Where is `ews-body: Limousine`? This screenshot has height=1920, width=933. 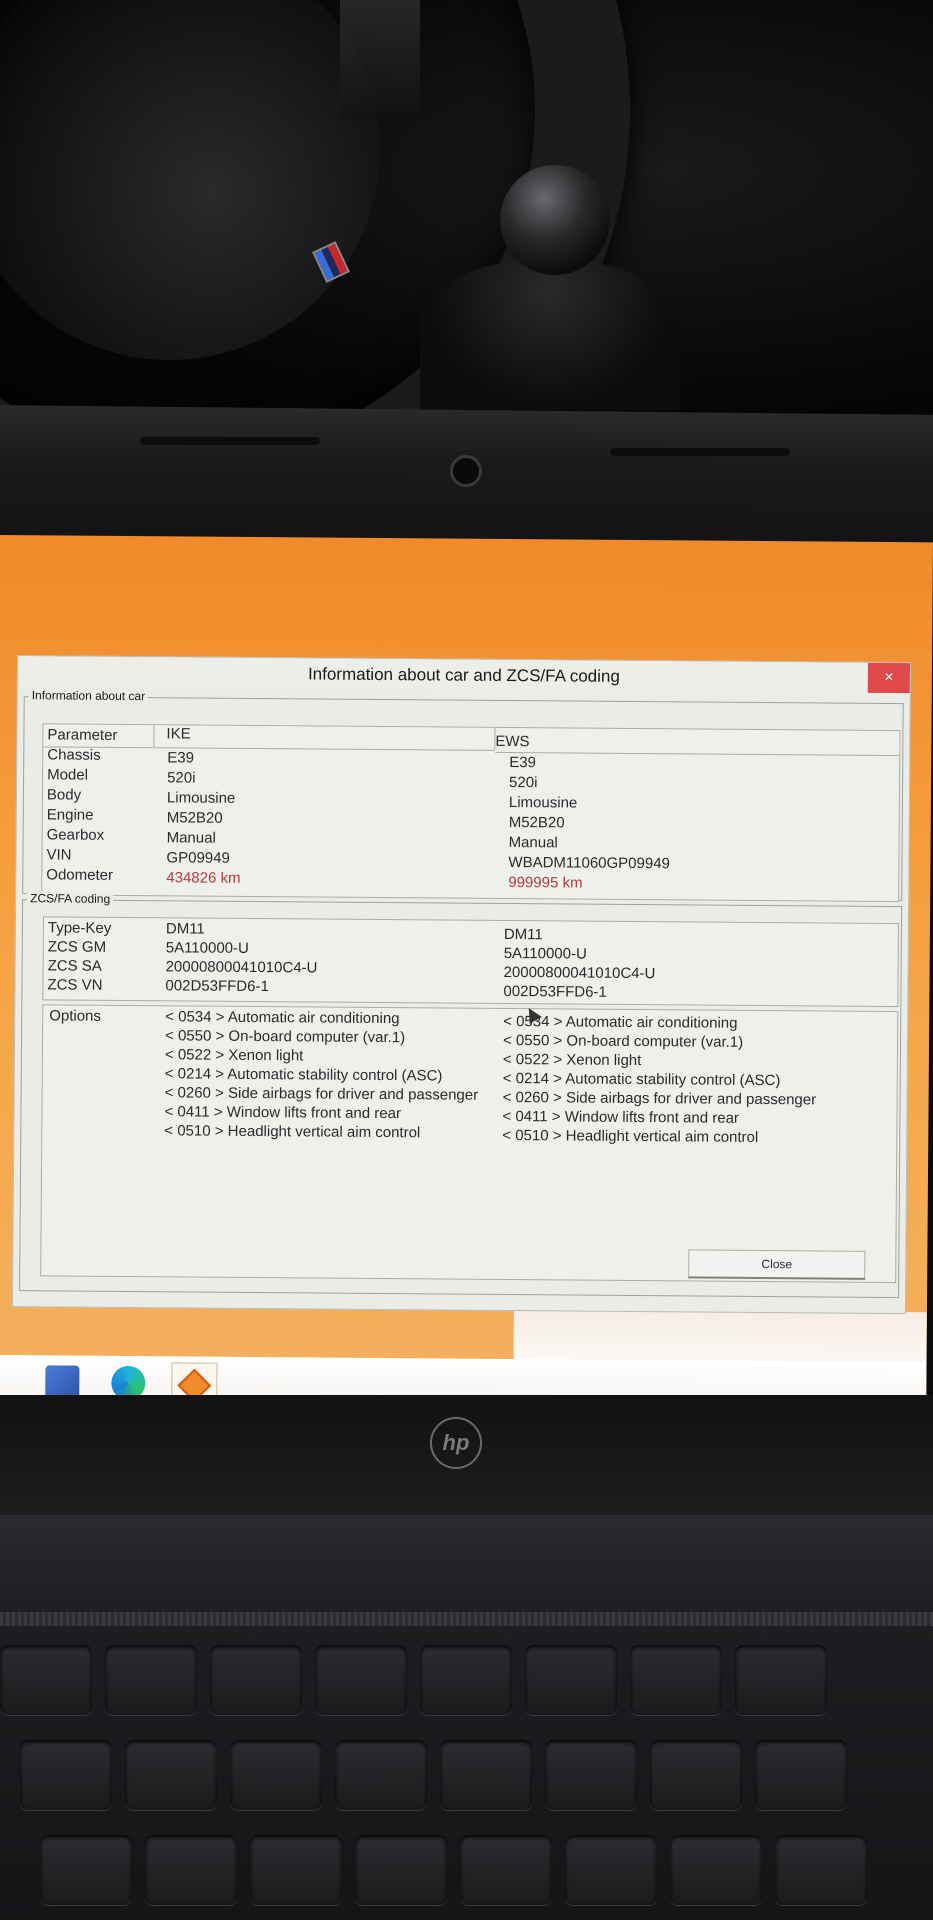
ews-body: Limousine is located at coordinates (543, 803).